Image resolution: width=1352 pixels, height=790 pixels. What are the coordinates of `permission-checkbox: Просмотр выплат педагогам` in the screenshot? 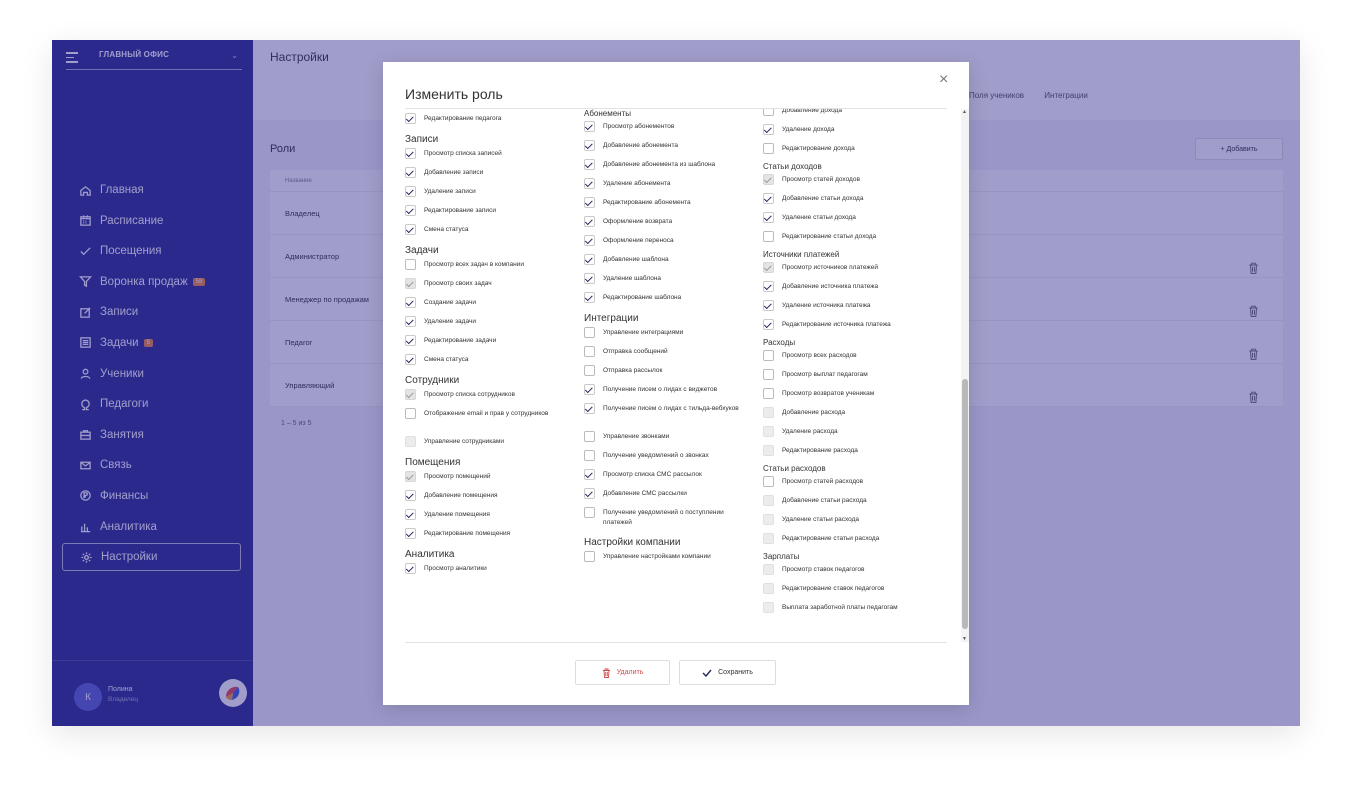 It's located at (853, 374).